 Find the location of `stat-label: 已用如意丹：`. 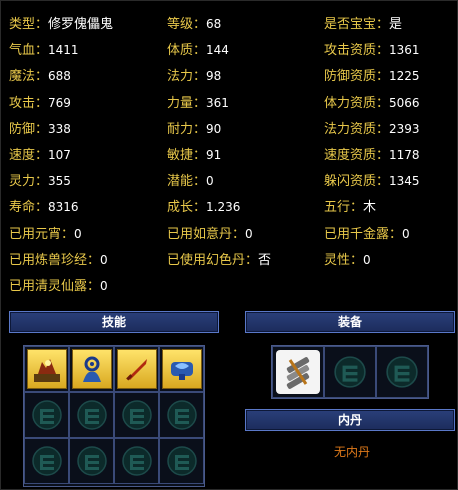

stat-label: 已用如意丹： is located at coordinates (206, 234).